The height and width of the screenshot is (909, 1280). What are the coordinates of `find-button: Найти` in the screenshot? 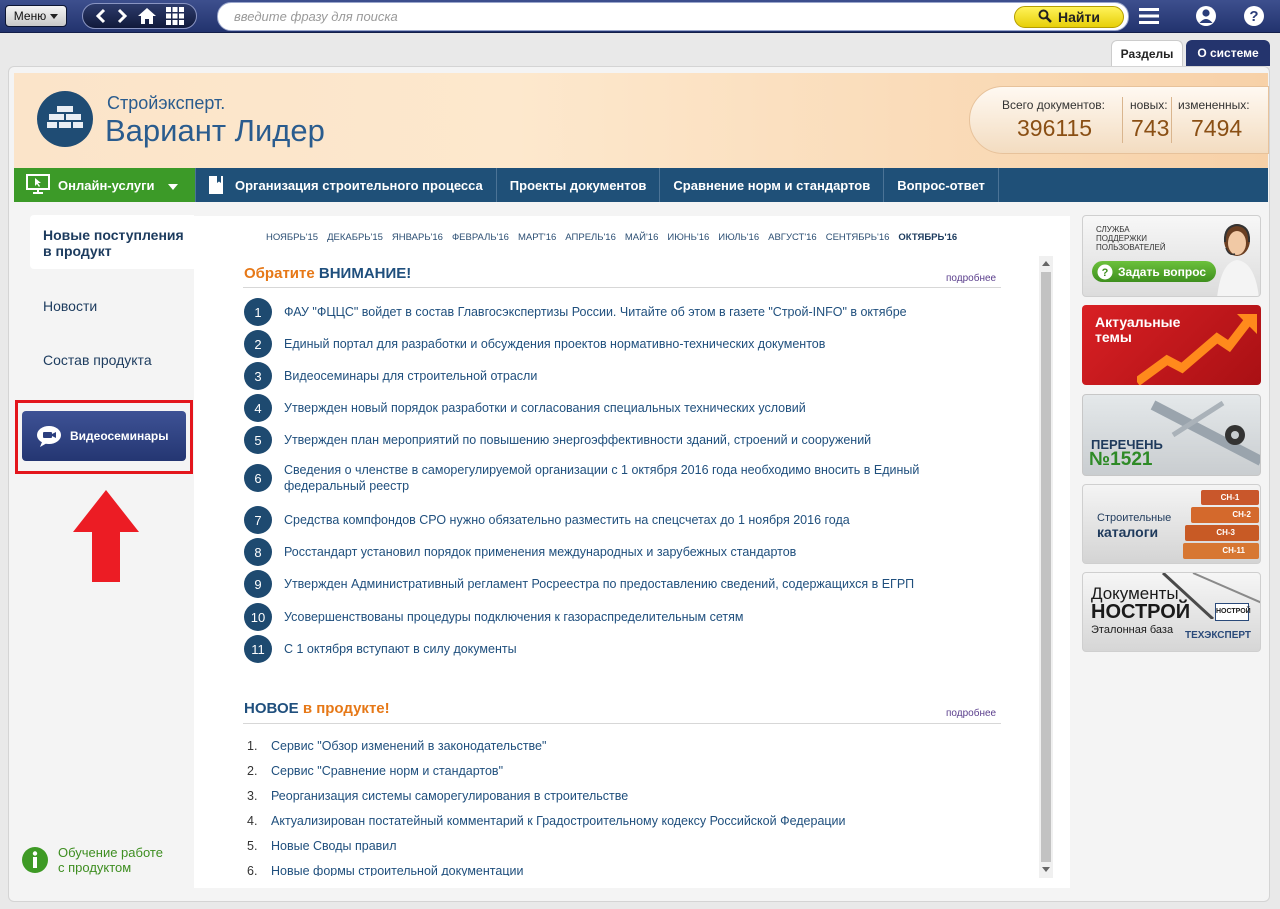 It's located at (1069, 17).